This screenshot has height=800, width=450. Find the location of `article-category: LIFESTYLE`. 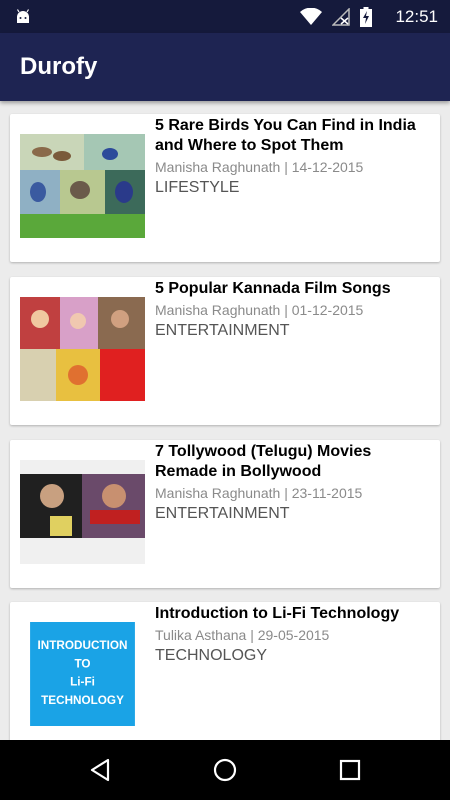

article-category: LIFESTYLE is located at coordinates (197, 187).